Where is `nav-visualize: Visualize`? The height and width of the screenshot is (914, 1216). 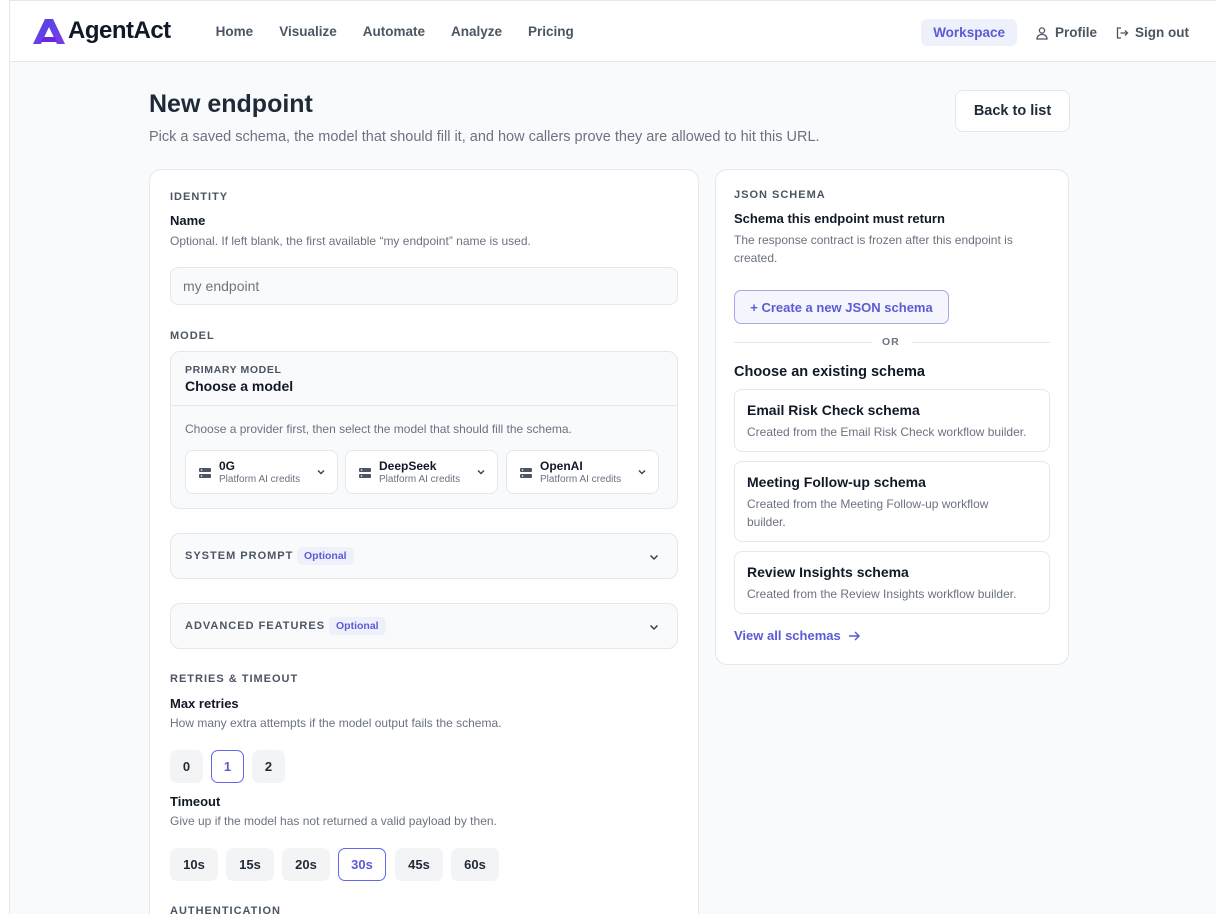
nav-visualize: Visualize is located at coordinates (308, 31).